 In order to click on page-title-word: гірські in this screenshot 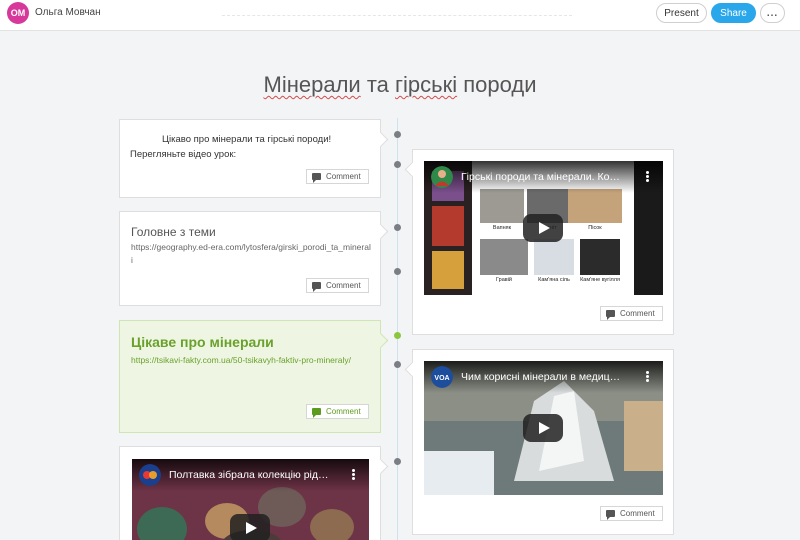, I will do `click(426, 84)`.